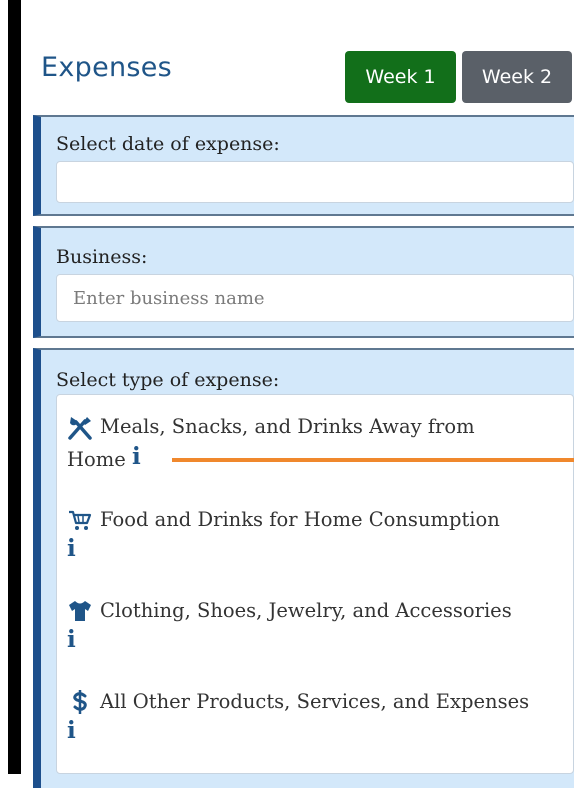  I want to click on fork-knife-icon, so click(80, 428).